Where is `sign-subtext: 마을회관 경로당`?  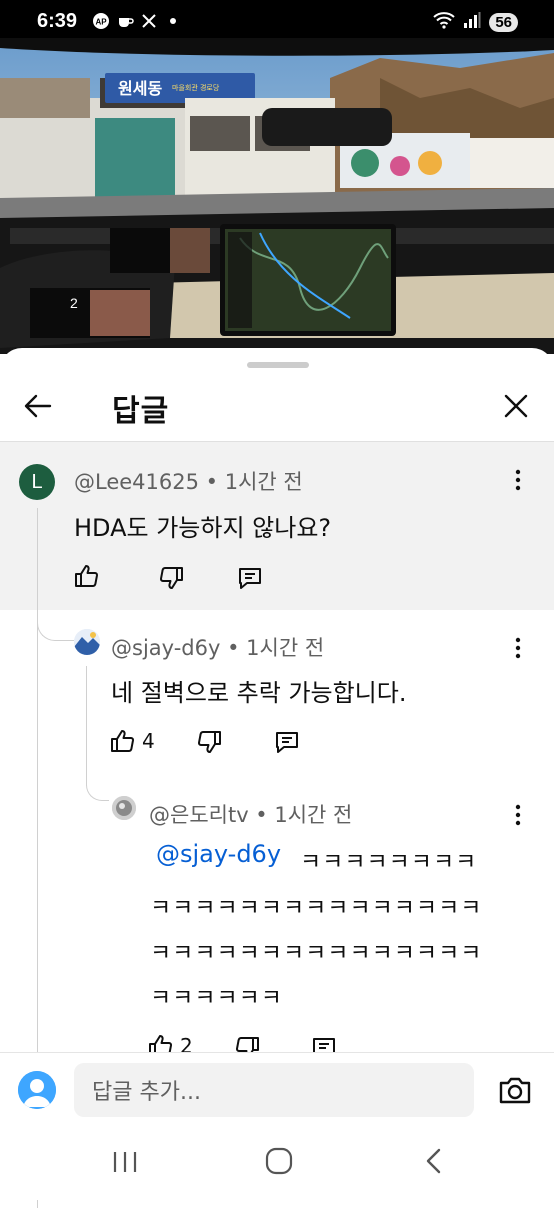
sign-subtext: 마을회관 경로당 is located at coordinates (196, 87).